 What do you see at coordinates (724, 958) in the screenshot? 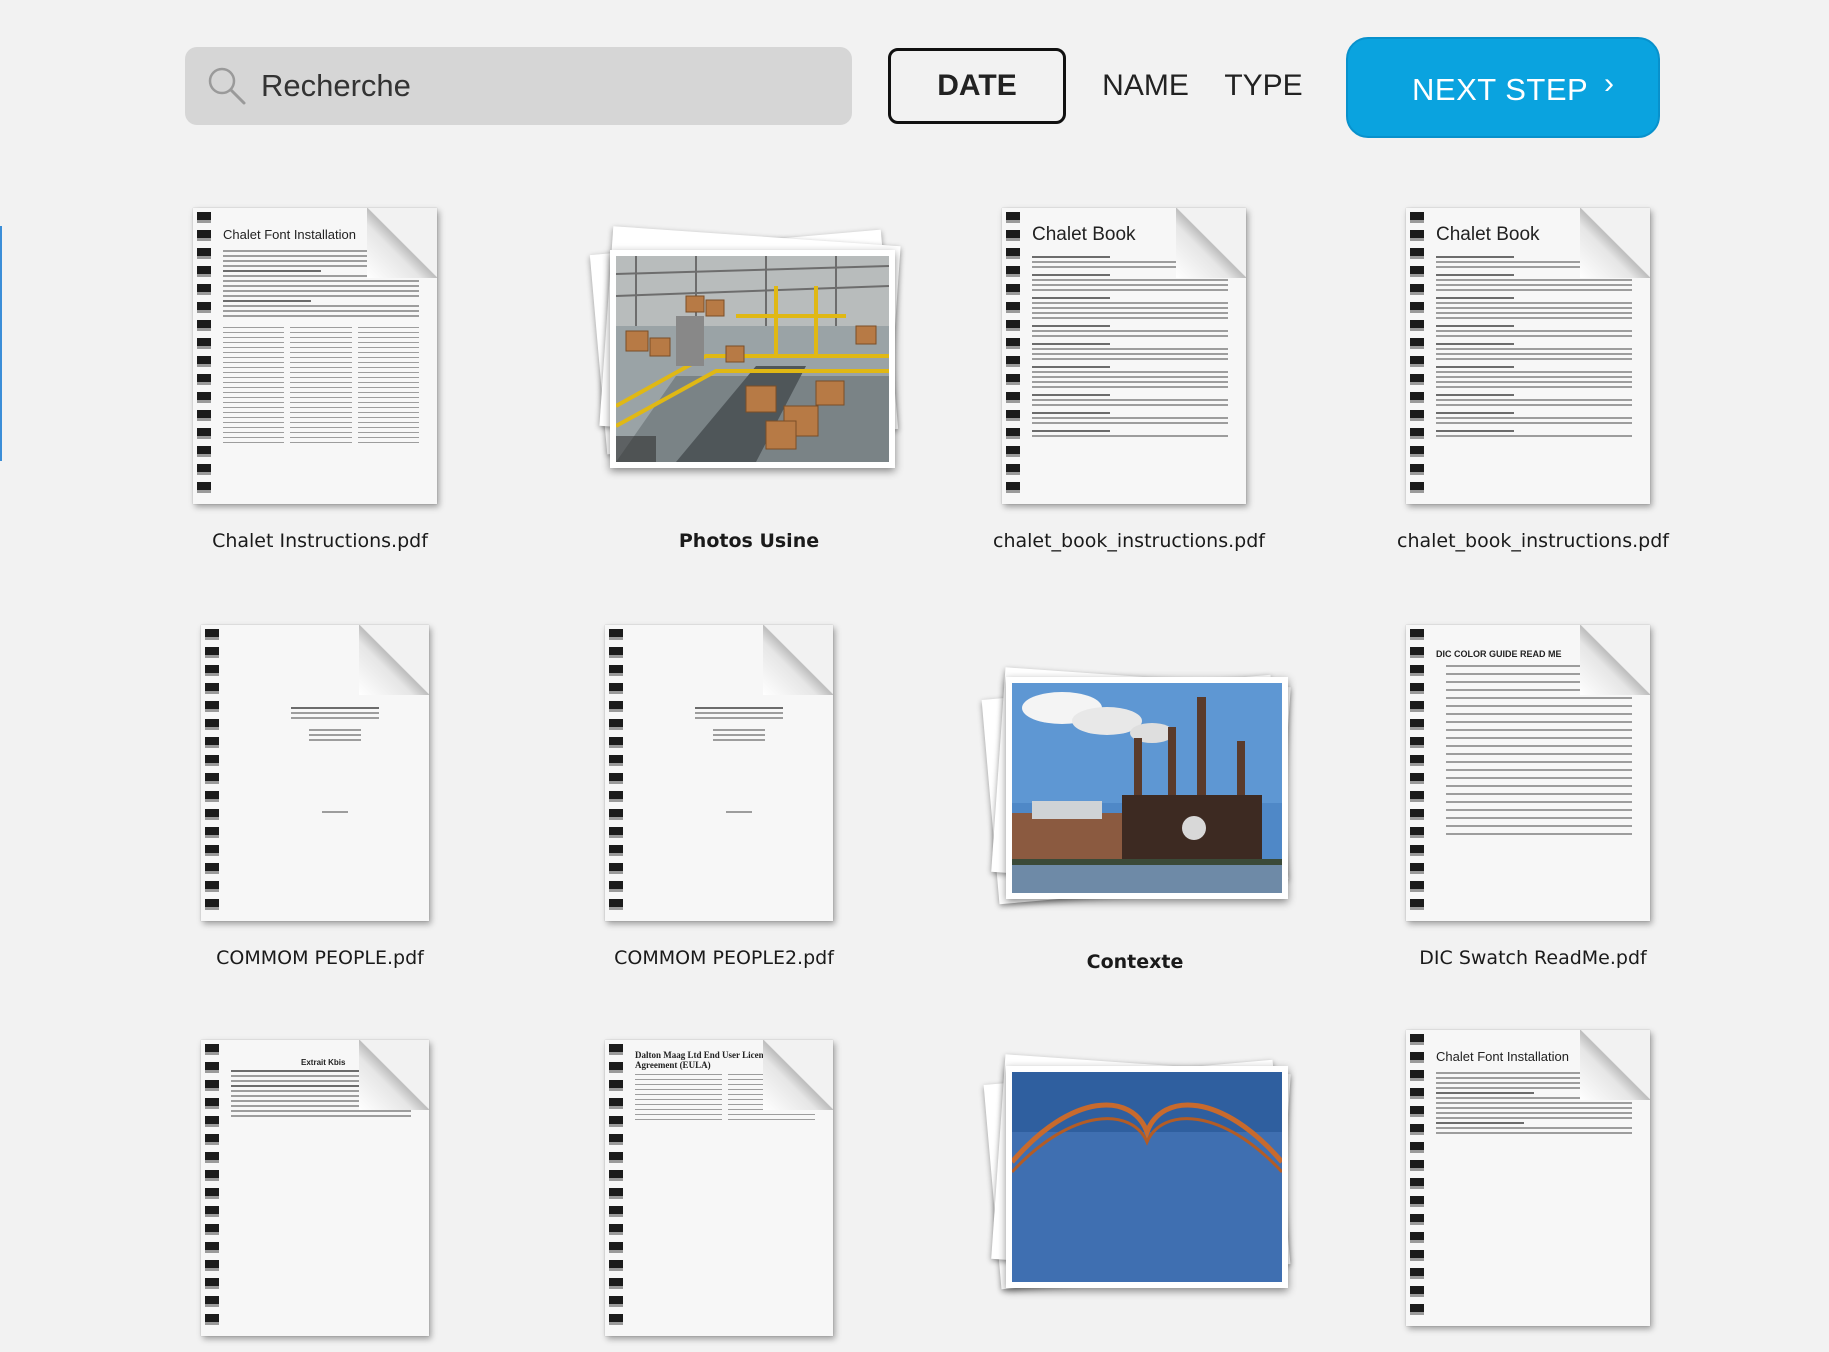
I see `file-name: COMMOM PEOPLE2.pdf` at bounding box center [724, 958].